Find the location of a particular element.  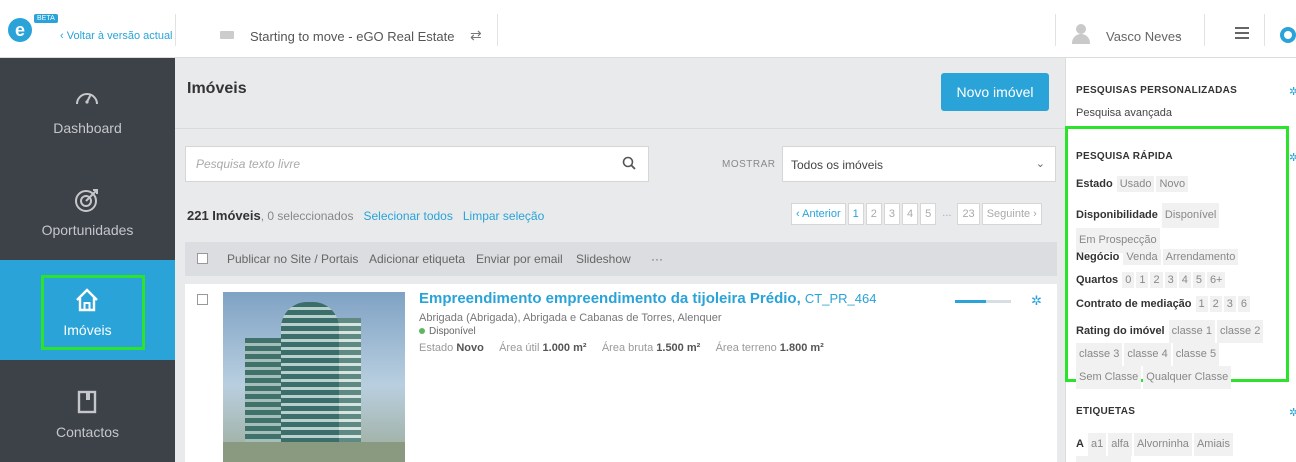

results-total: 221 Imóveis is located at coordinates (224, 215).